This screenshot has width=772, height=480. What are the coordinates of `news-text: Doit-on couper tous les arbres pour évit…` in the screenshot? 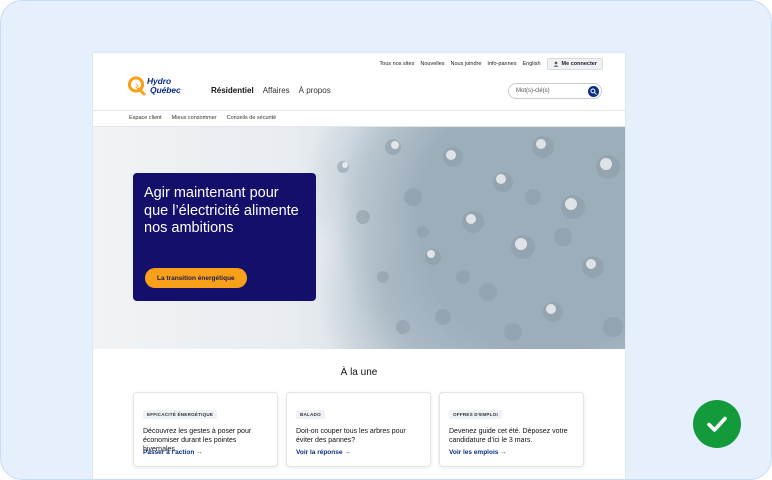 It's located at (351, 436).